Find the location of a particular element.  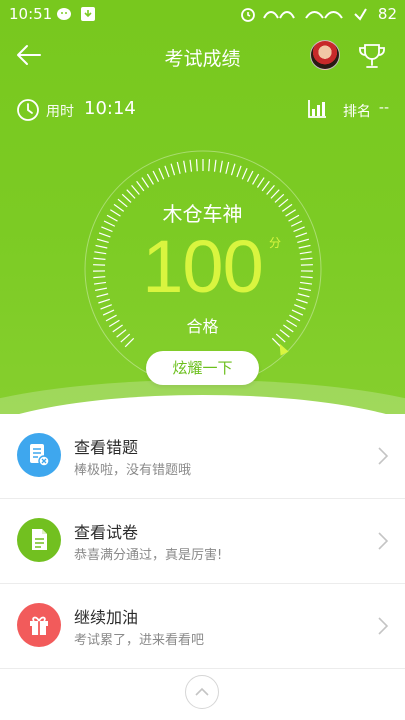

list-item-wrong-questions: 查看错题 棒极啦，没有错题哦 is located at coordinates (202, 456).